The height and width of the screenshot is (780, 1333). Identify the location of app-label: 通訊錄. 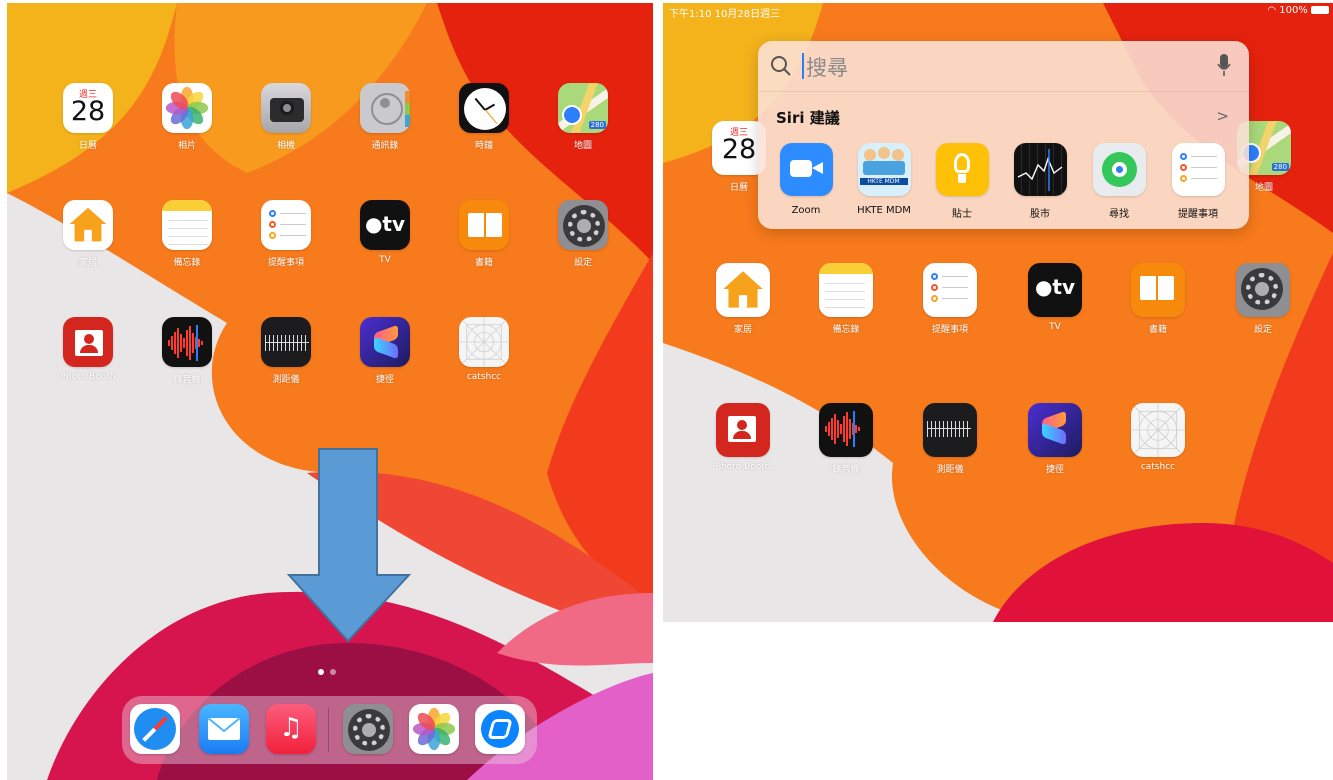
(385, 146).